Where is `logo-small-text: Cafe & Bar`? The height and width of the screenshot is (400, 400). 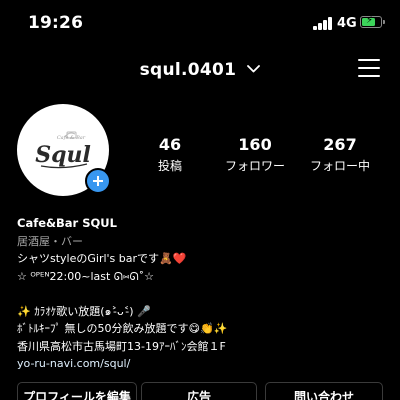 logo-small-text: Cafe & Bar is located at coordinates (71, 138).